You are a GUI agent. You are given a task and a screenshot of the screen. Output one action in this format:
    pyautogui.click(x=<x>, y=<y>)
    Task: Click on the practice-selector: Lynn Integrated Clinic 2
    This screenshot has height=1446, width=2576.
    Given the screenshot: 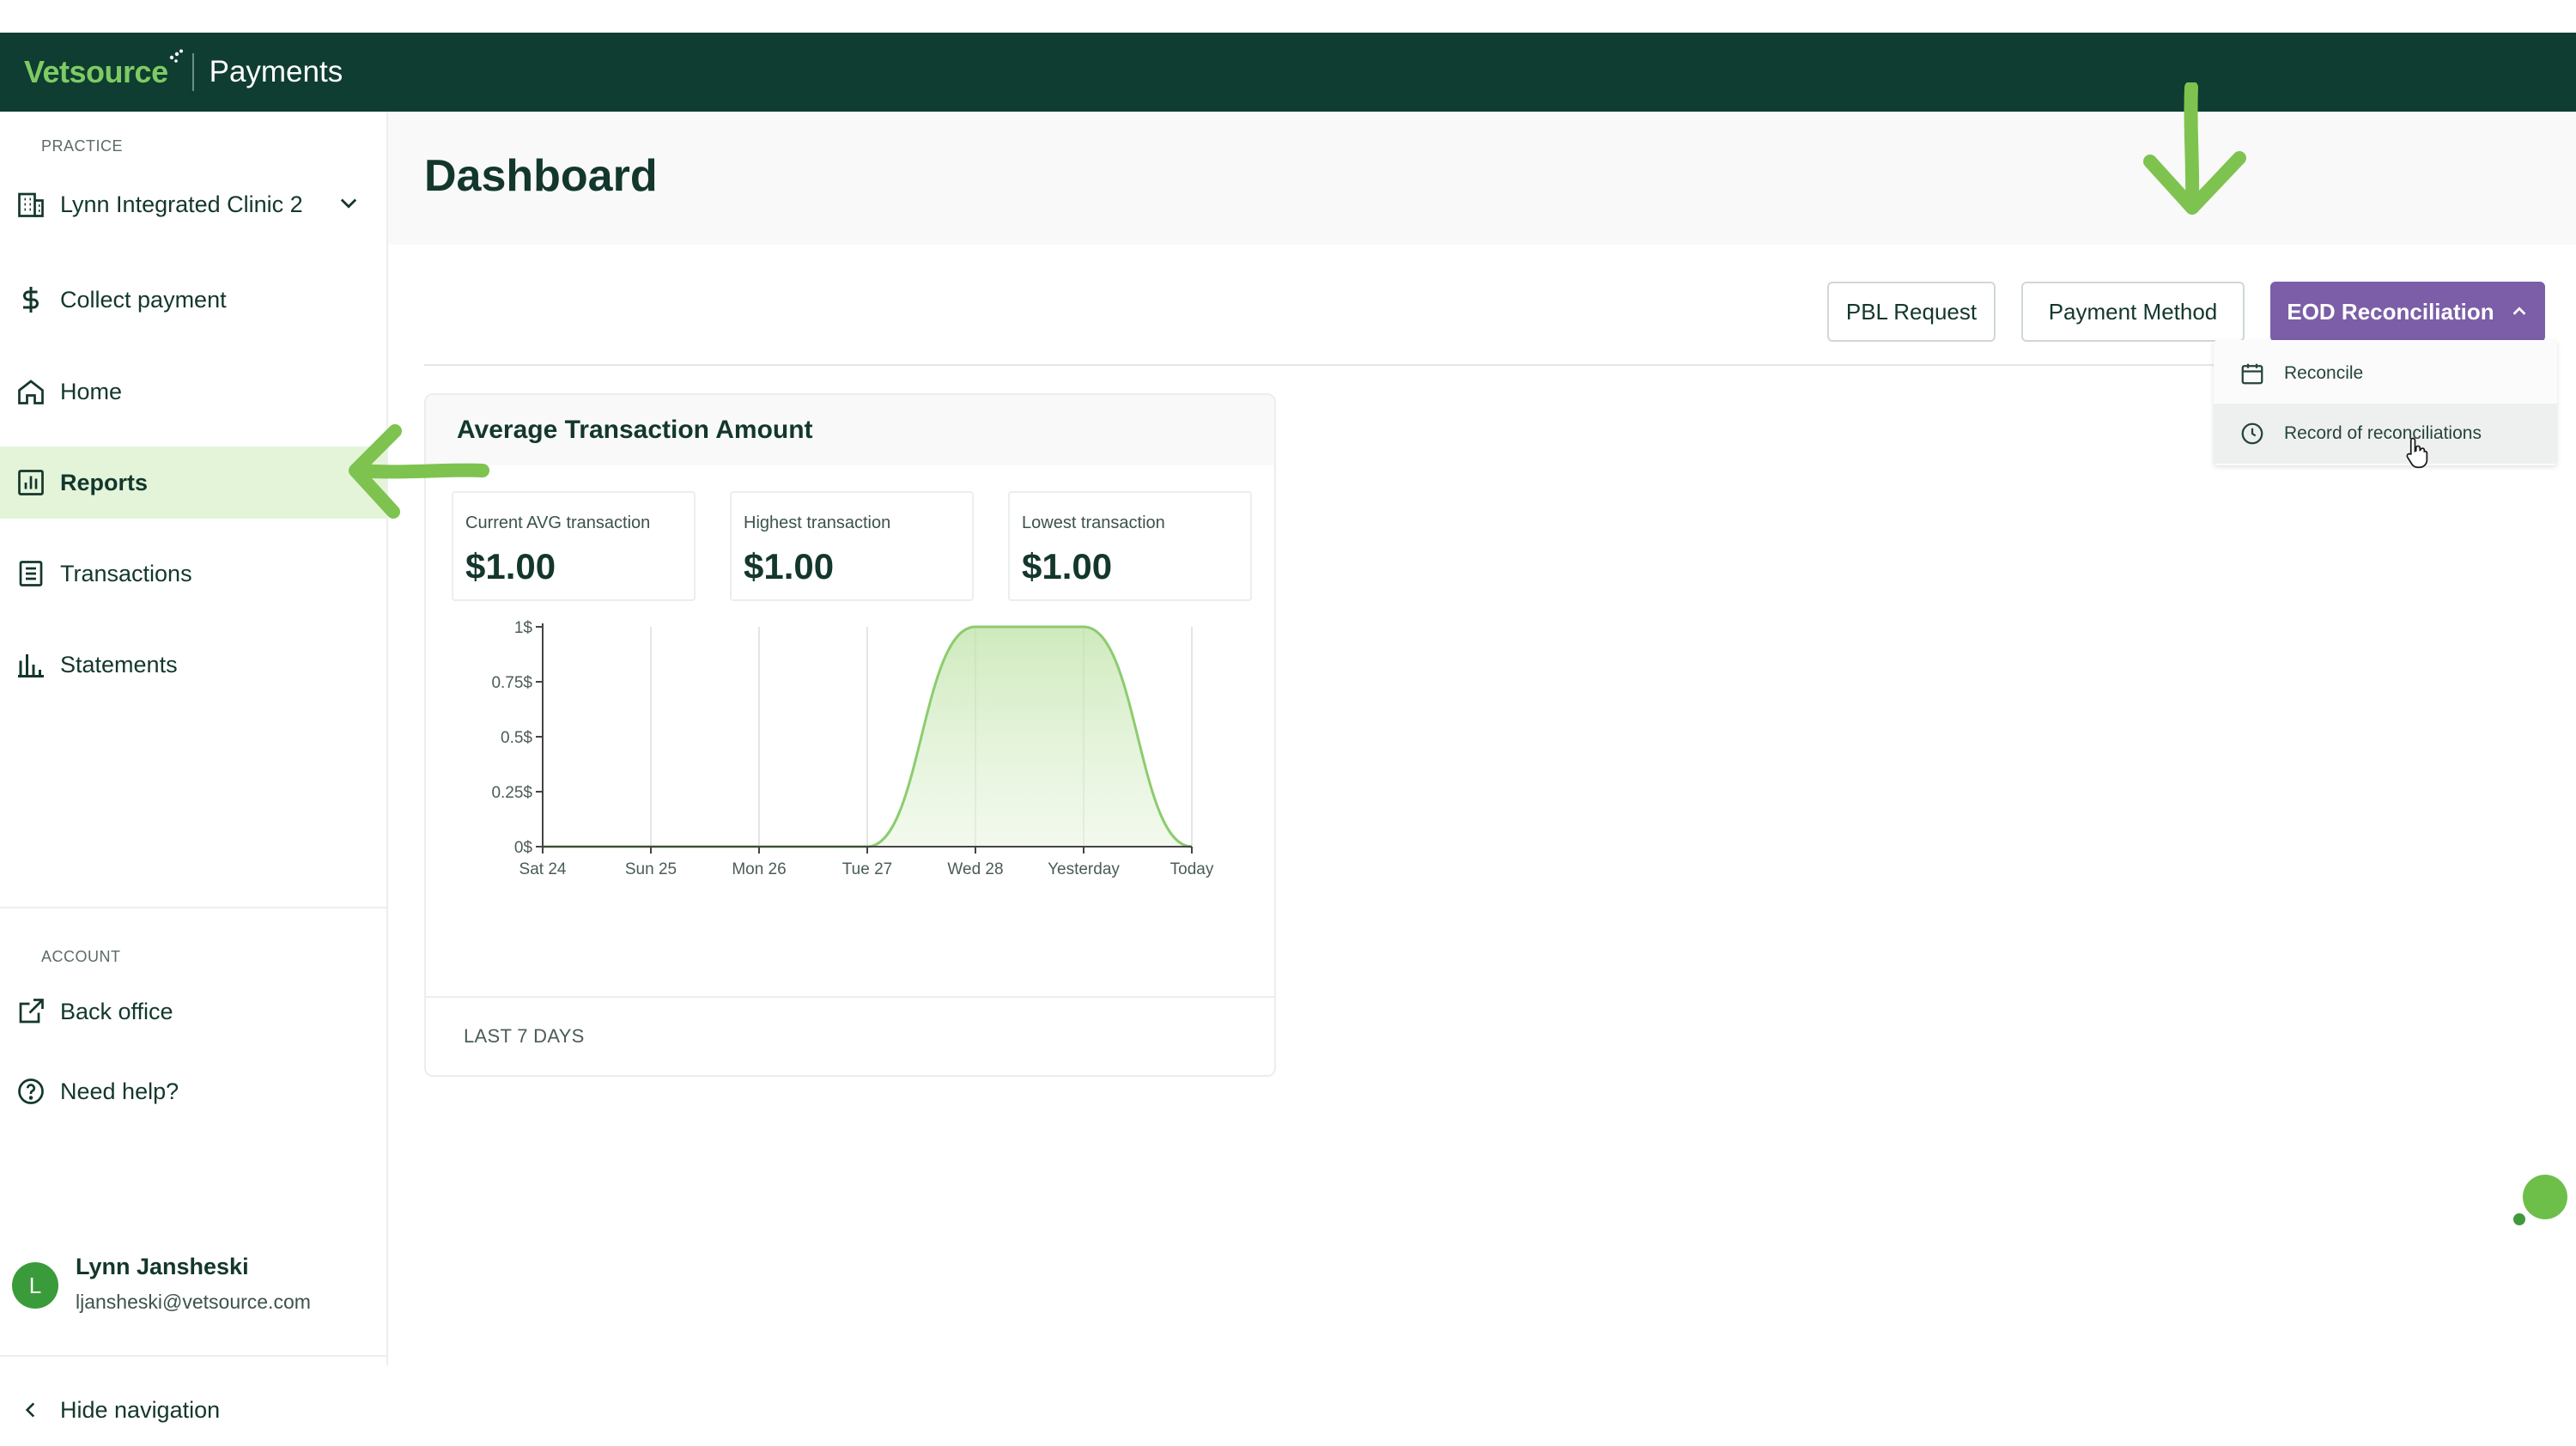 What is the action you would take?
    pyautogui.click(x=193, y=204)
    